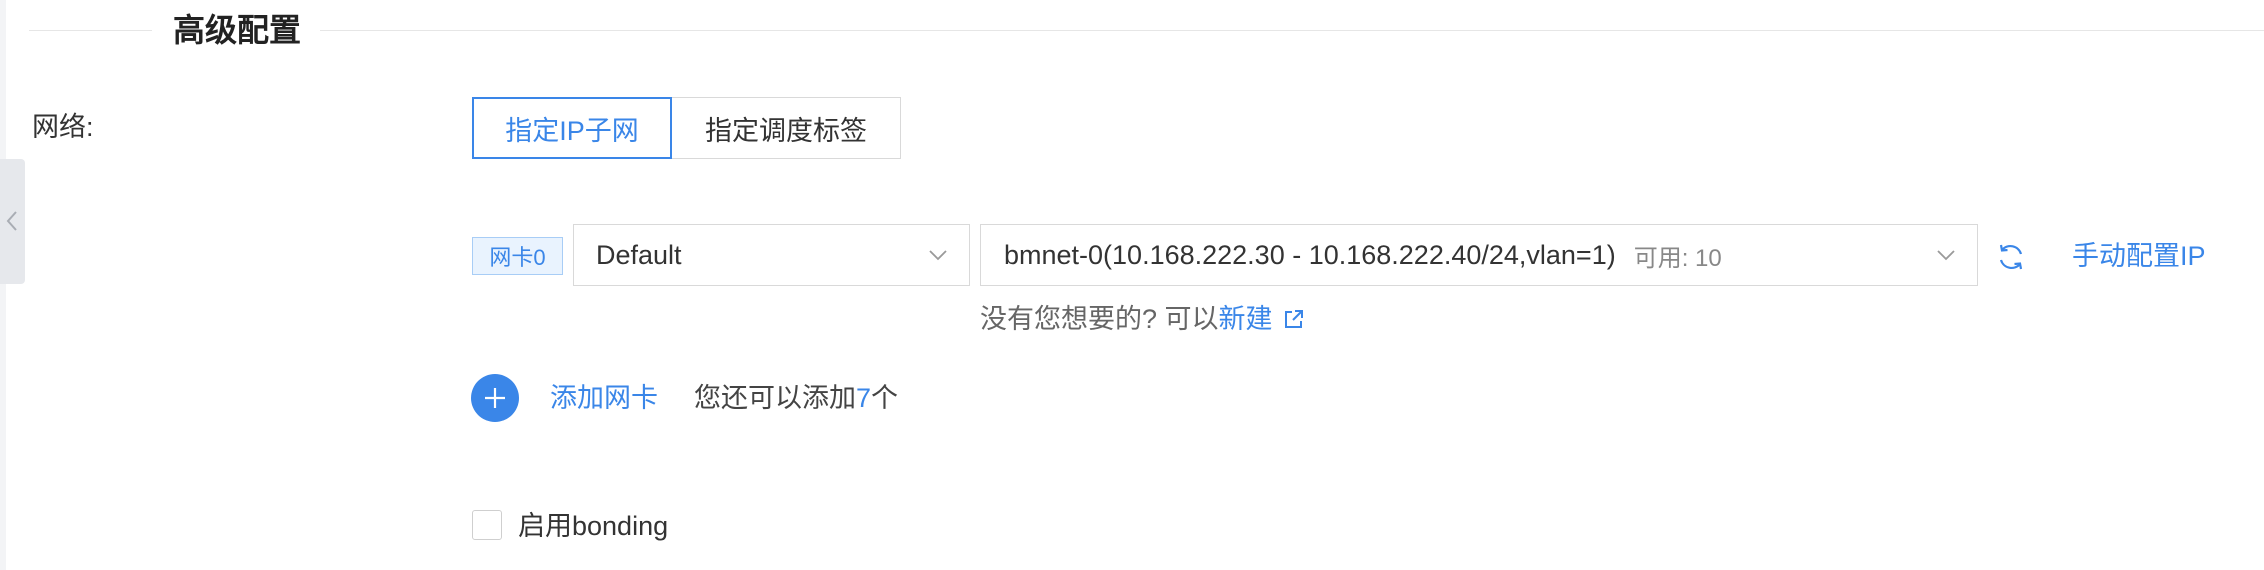 This screenshot has height=570, width=2264. What do you see at coordinates (593, 526) in the screenshot?
I see `bonding-label: 启用bonding` at bounding box center [593, 526].